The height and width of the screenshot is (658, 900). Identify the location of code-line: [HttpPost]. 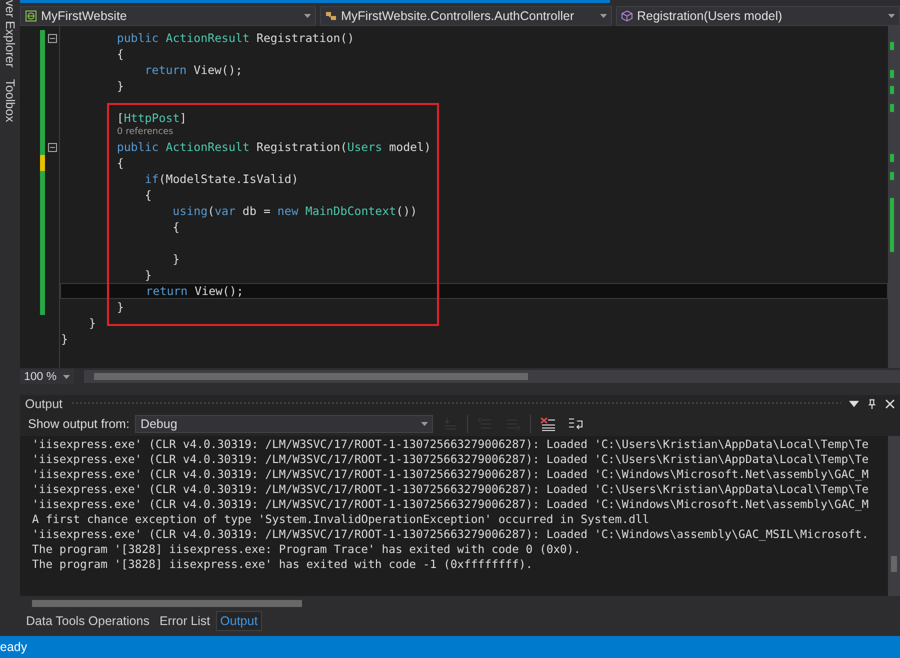
(152, 118).